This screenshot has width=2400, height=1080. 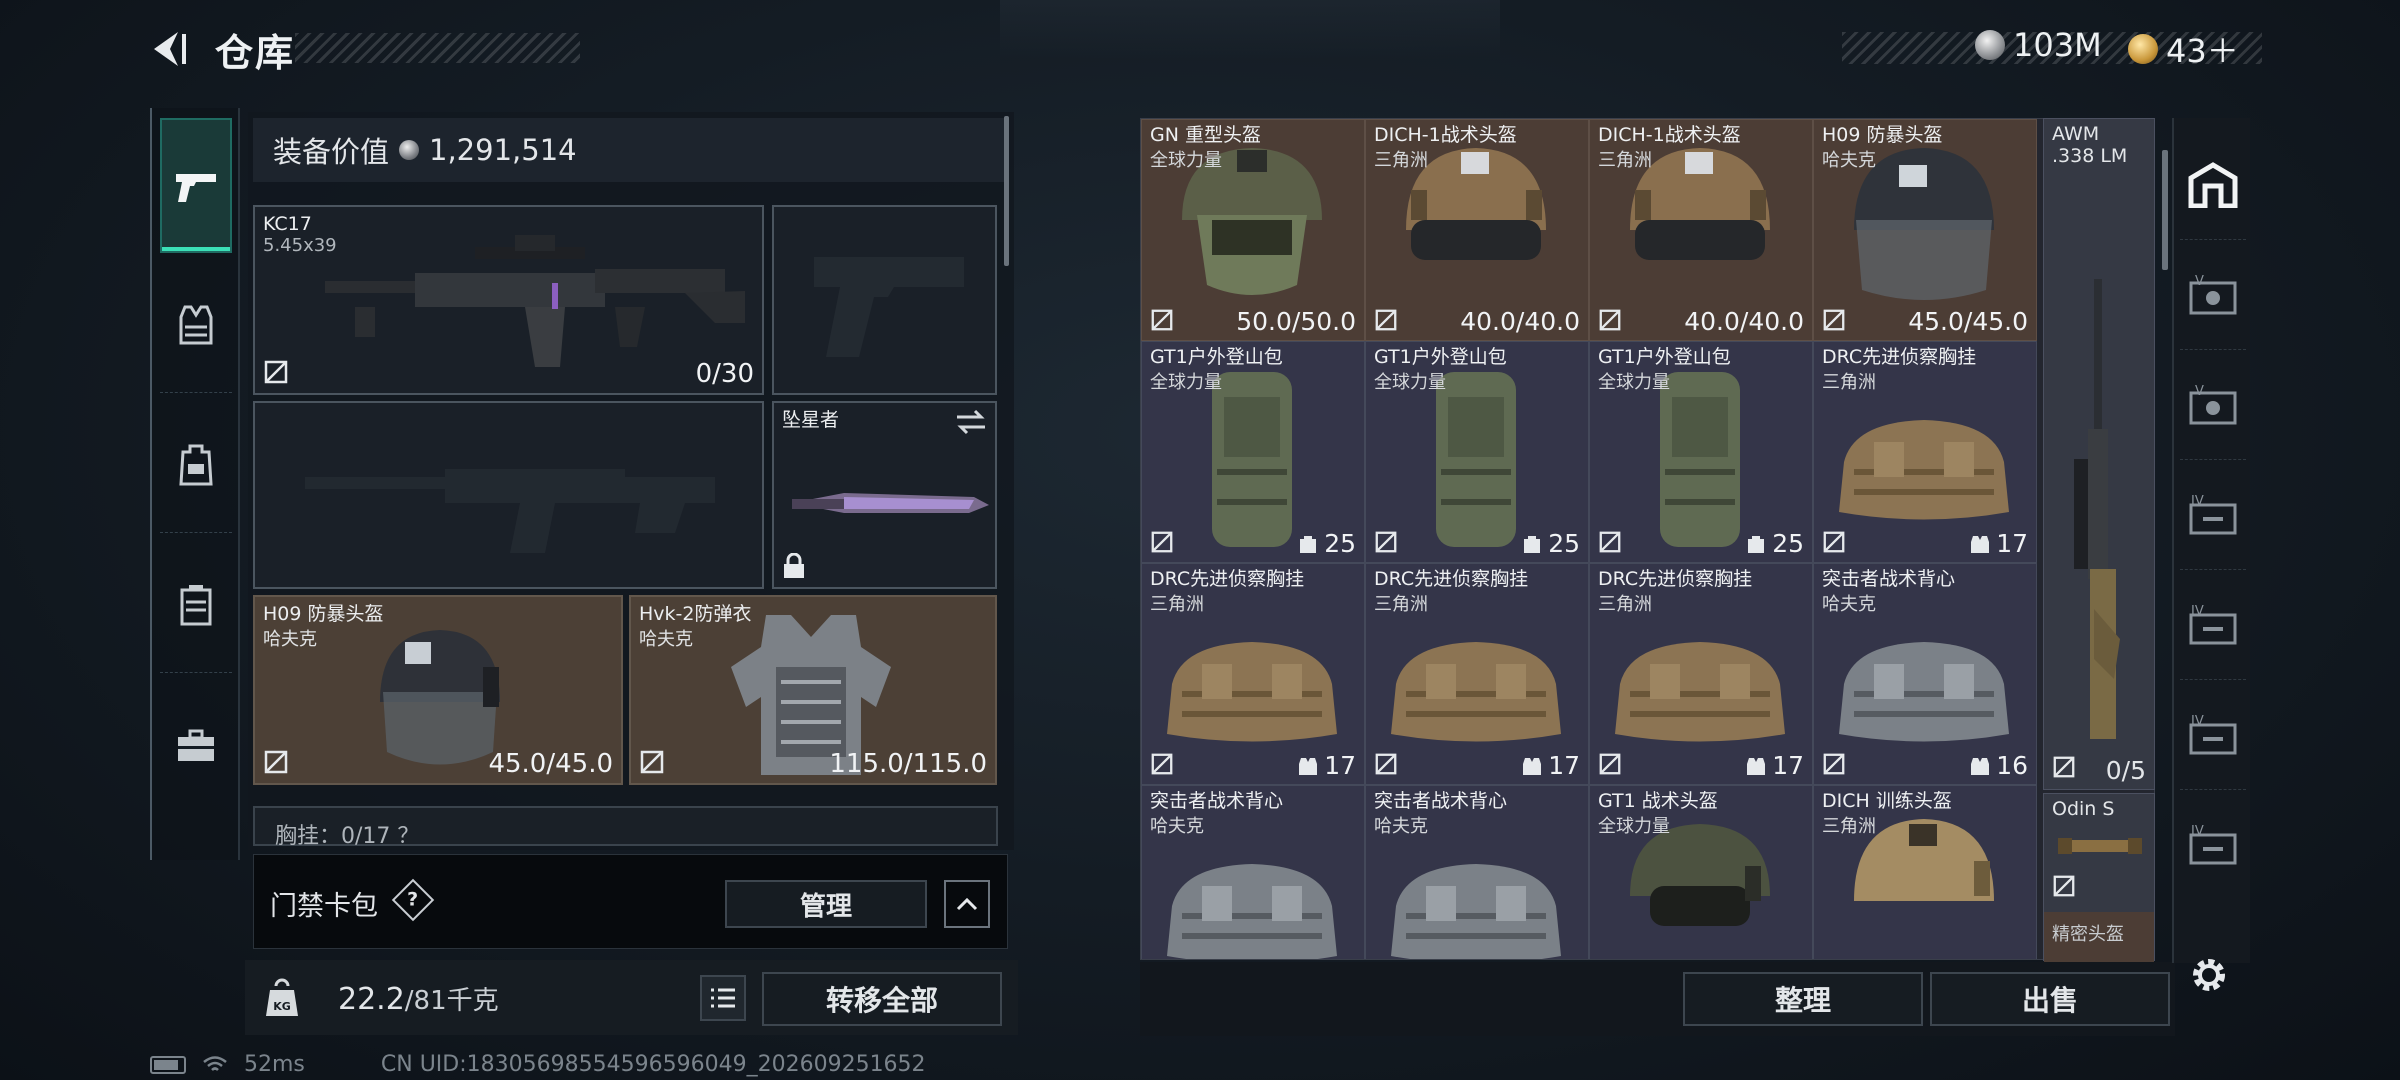 I want to click on storage-item: GT1 战术头盔 全球力量, so click(x=1701, y=872).